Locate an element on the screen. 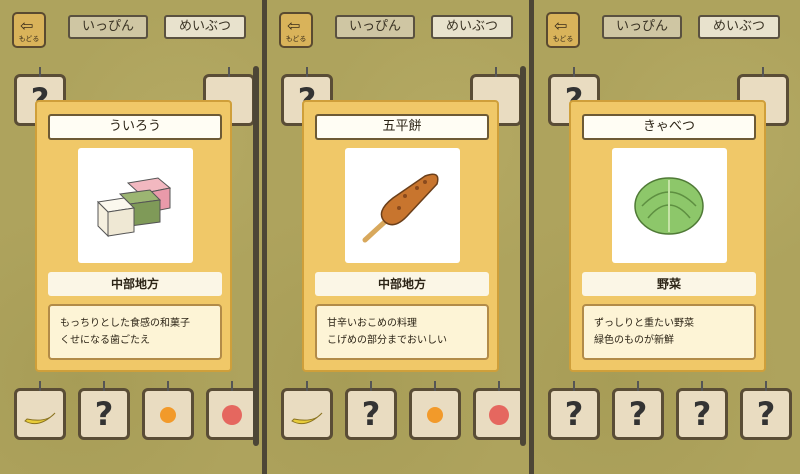  uiro-icon is located at coordinates (135, 205).